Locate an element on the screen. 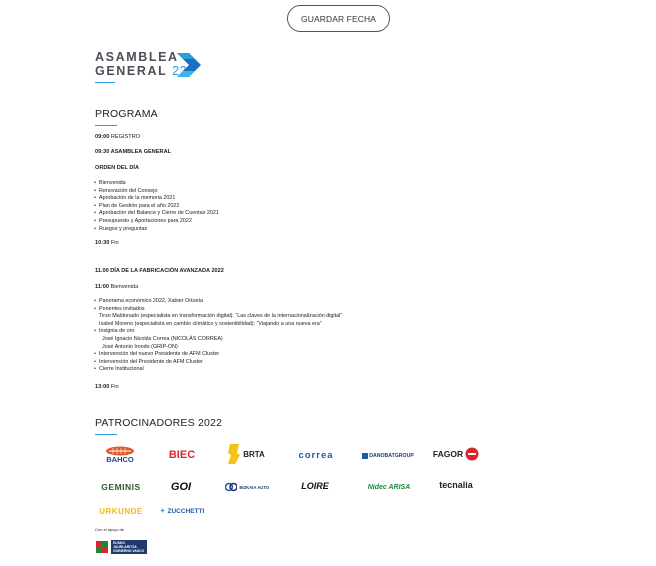  program-title-rule is located at coordinates (106, 125).